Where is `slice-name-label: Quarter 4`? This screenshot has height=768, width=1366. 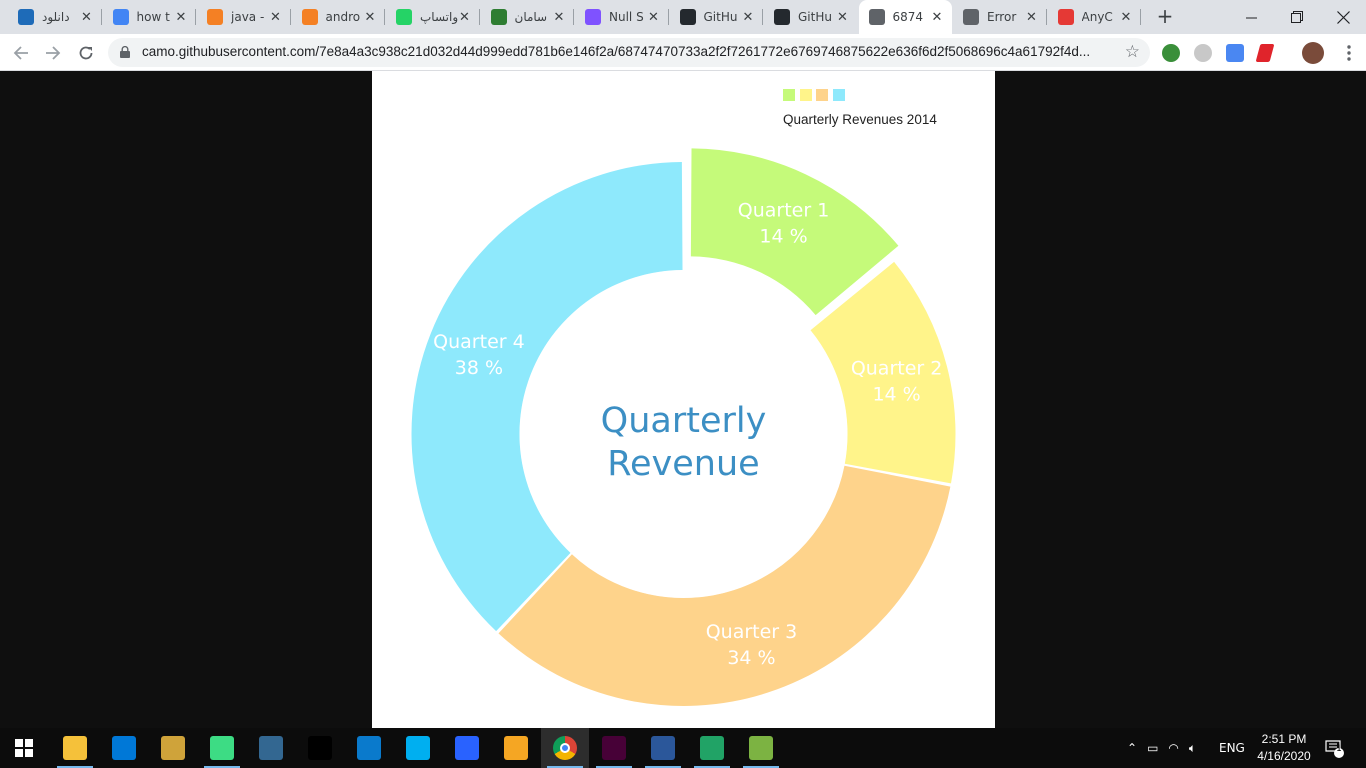
slice-name-label: Quarter 4 is located at coordinates (479, 342).